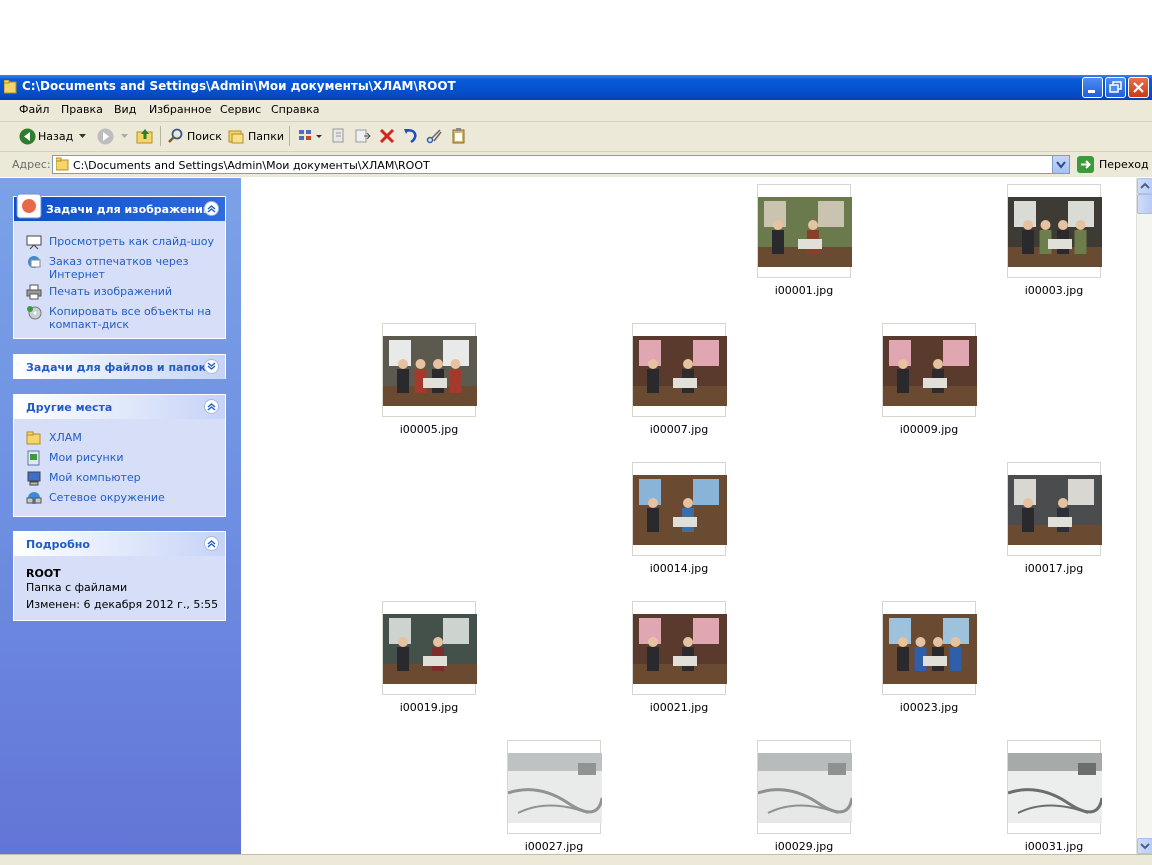  Describe the element at coordinates (295, 109) in the screenshot. I see `menu-help: Справка` at that location.